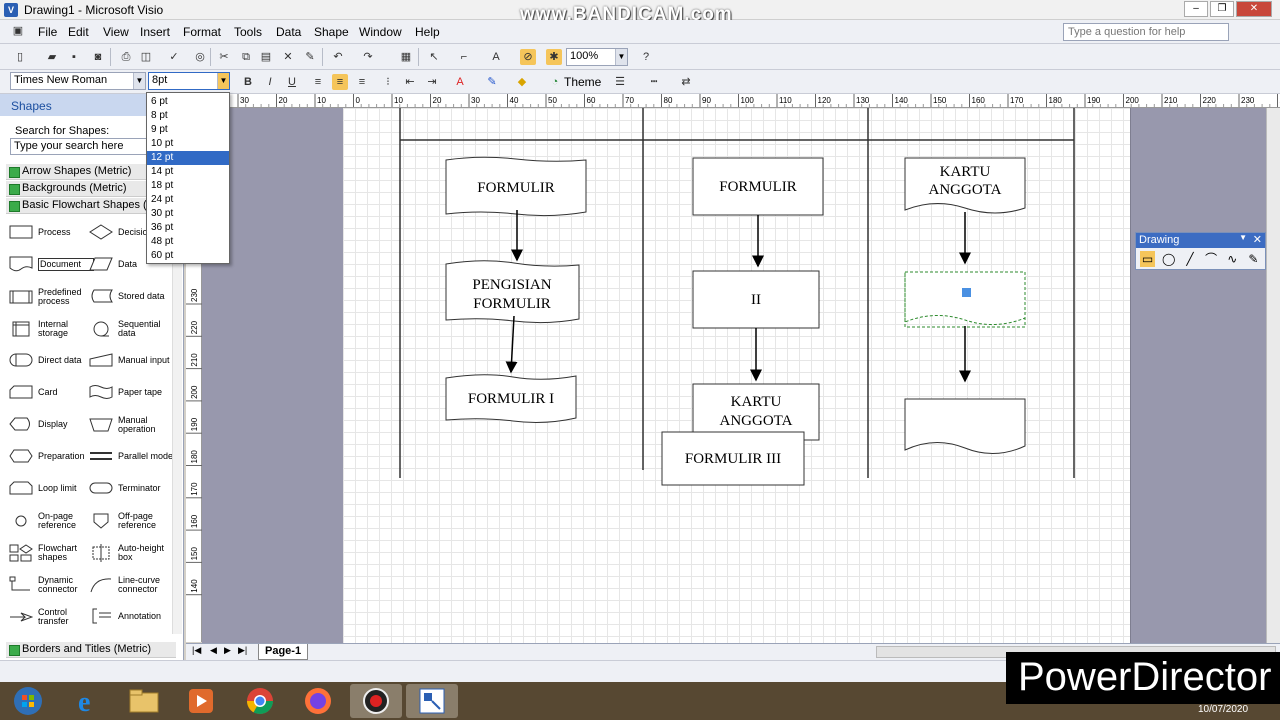 The width and height of the screenshot is (1280, 720). Describe the element at coordinates (174, 57) in the screenshot. I see `spelling-icon: ✓` at that location.